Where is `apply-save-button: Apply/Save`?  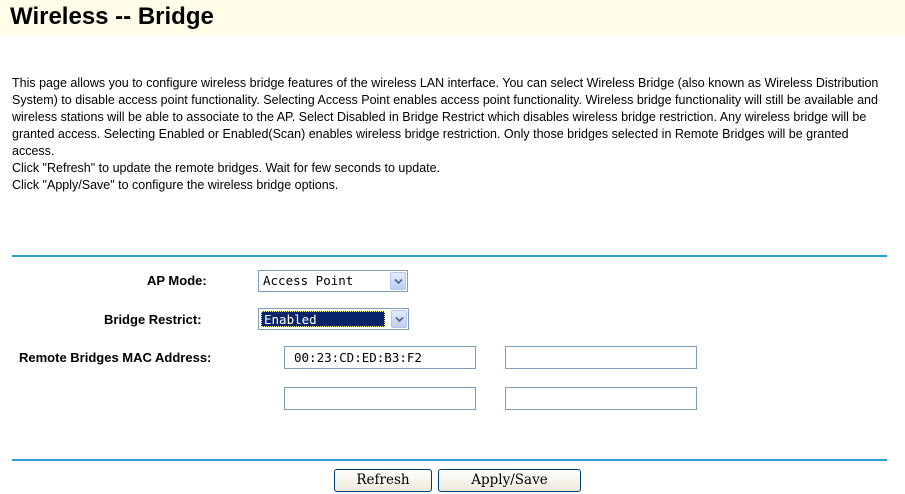 apply-save-button: Apply/Save is located at coordinates (509, 480).